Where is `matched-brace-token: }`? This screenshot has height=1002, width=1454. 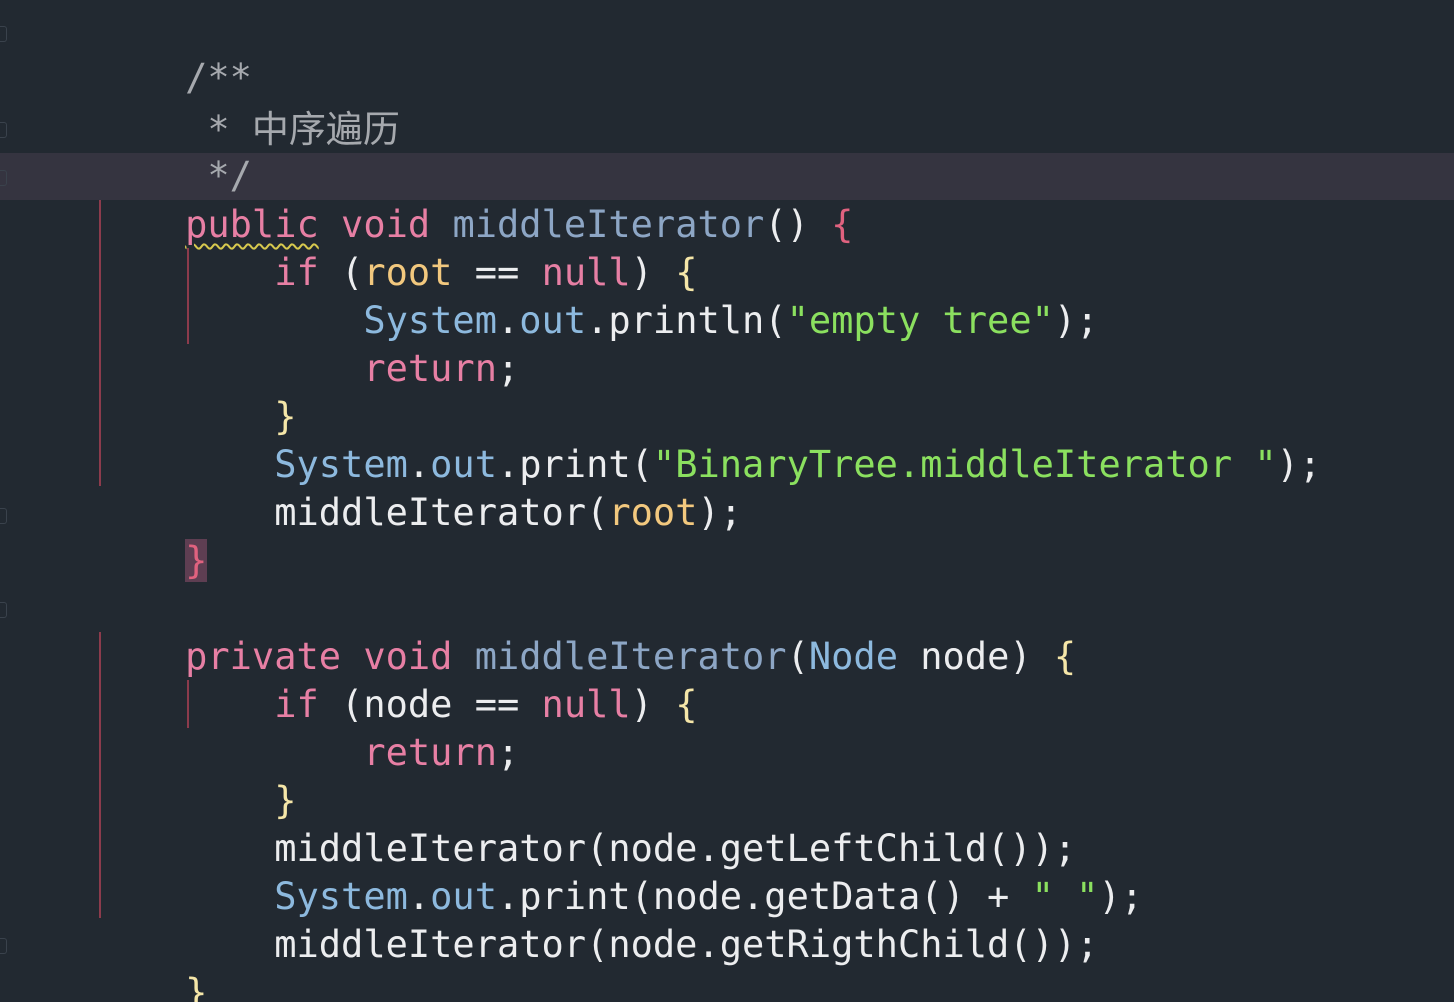 matched-brace-token: } is located at coordinates (196, 560).